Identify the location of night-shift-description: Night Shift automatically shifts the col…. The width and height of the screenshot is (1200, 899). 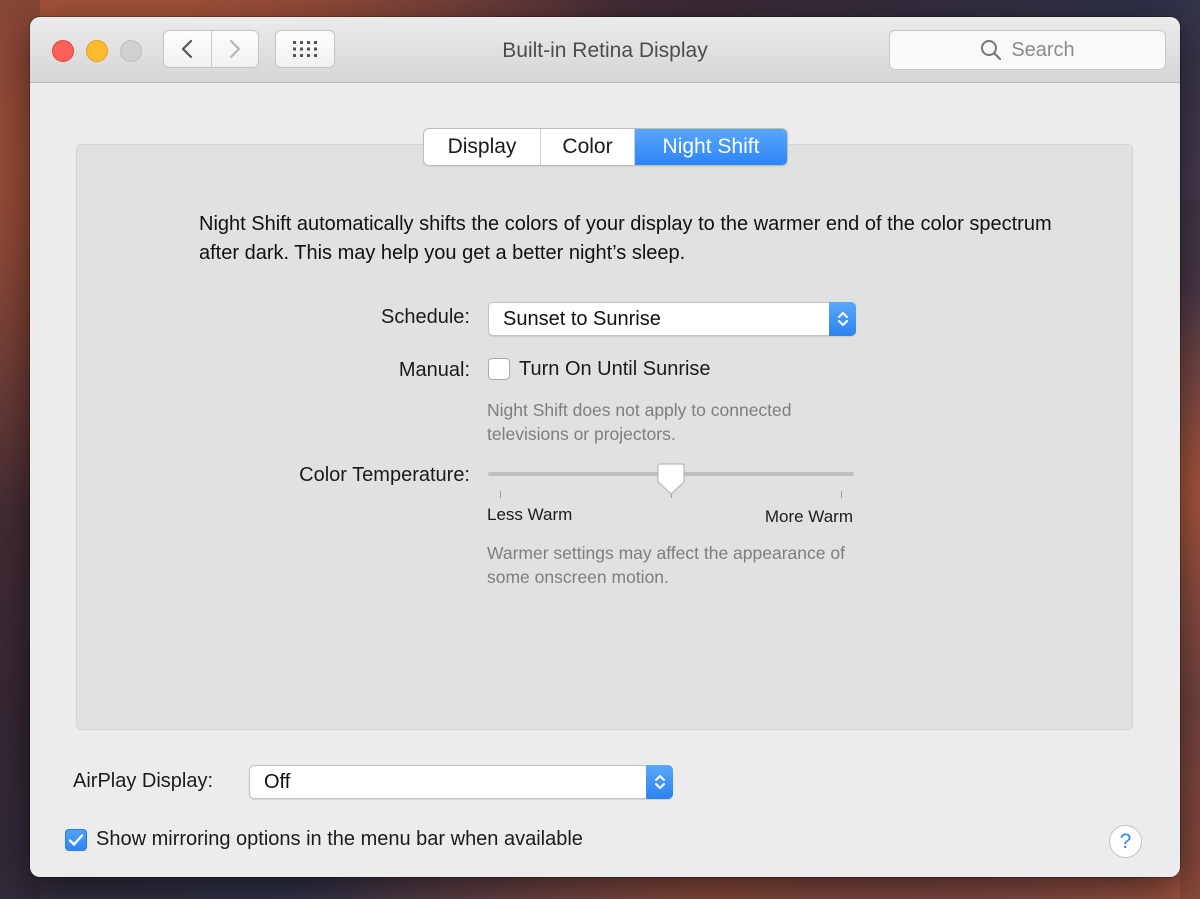
(625, 238).